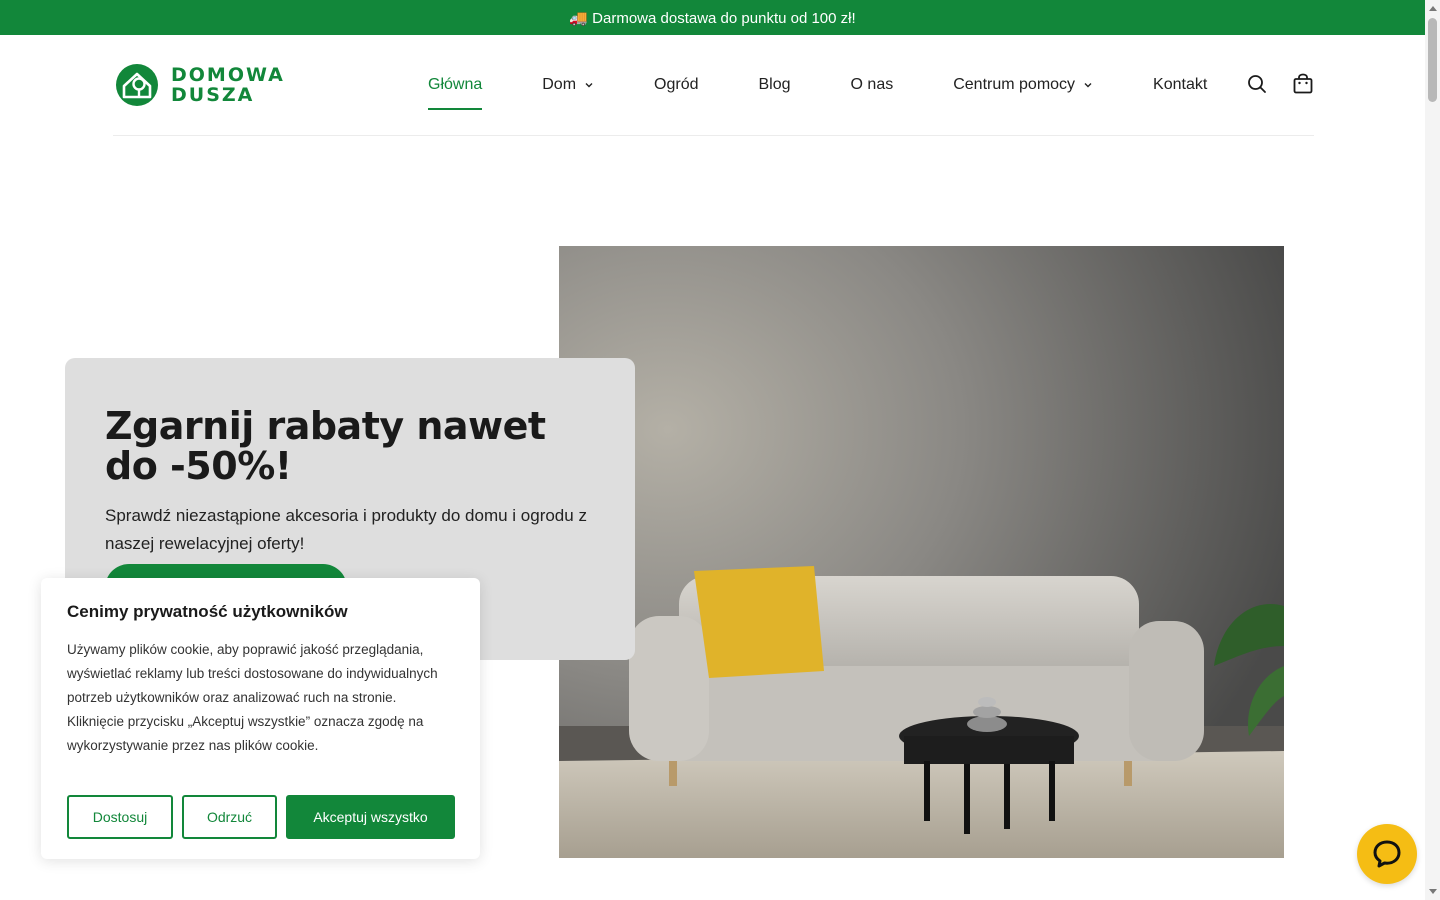 This screenshot has width=1440, height=900. I want to click on nav-item-glowna: Główna, so click(455, 85).